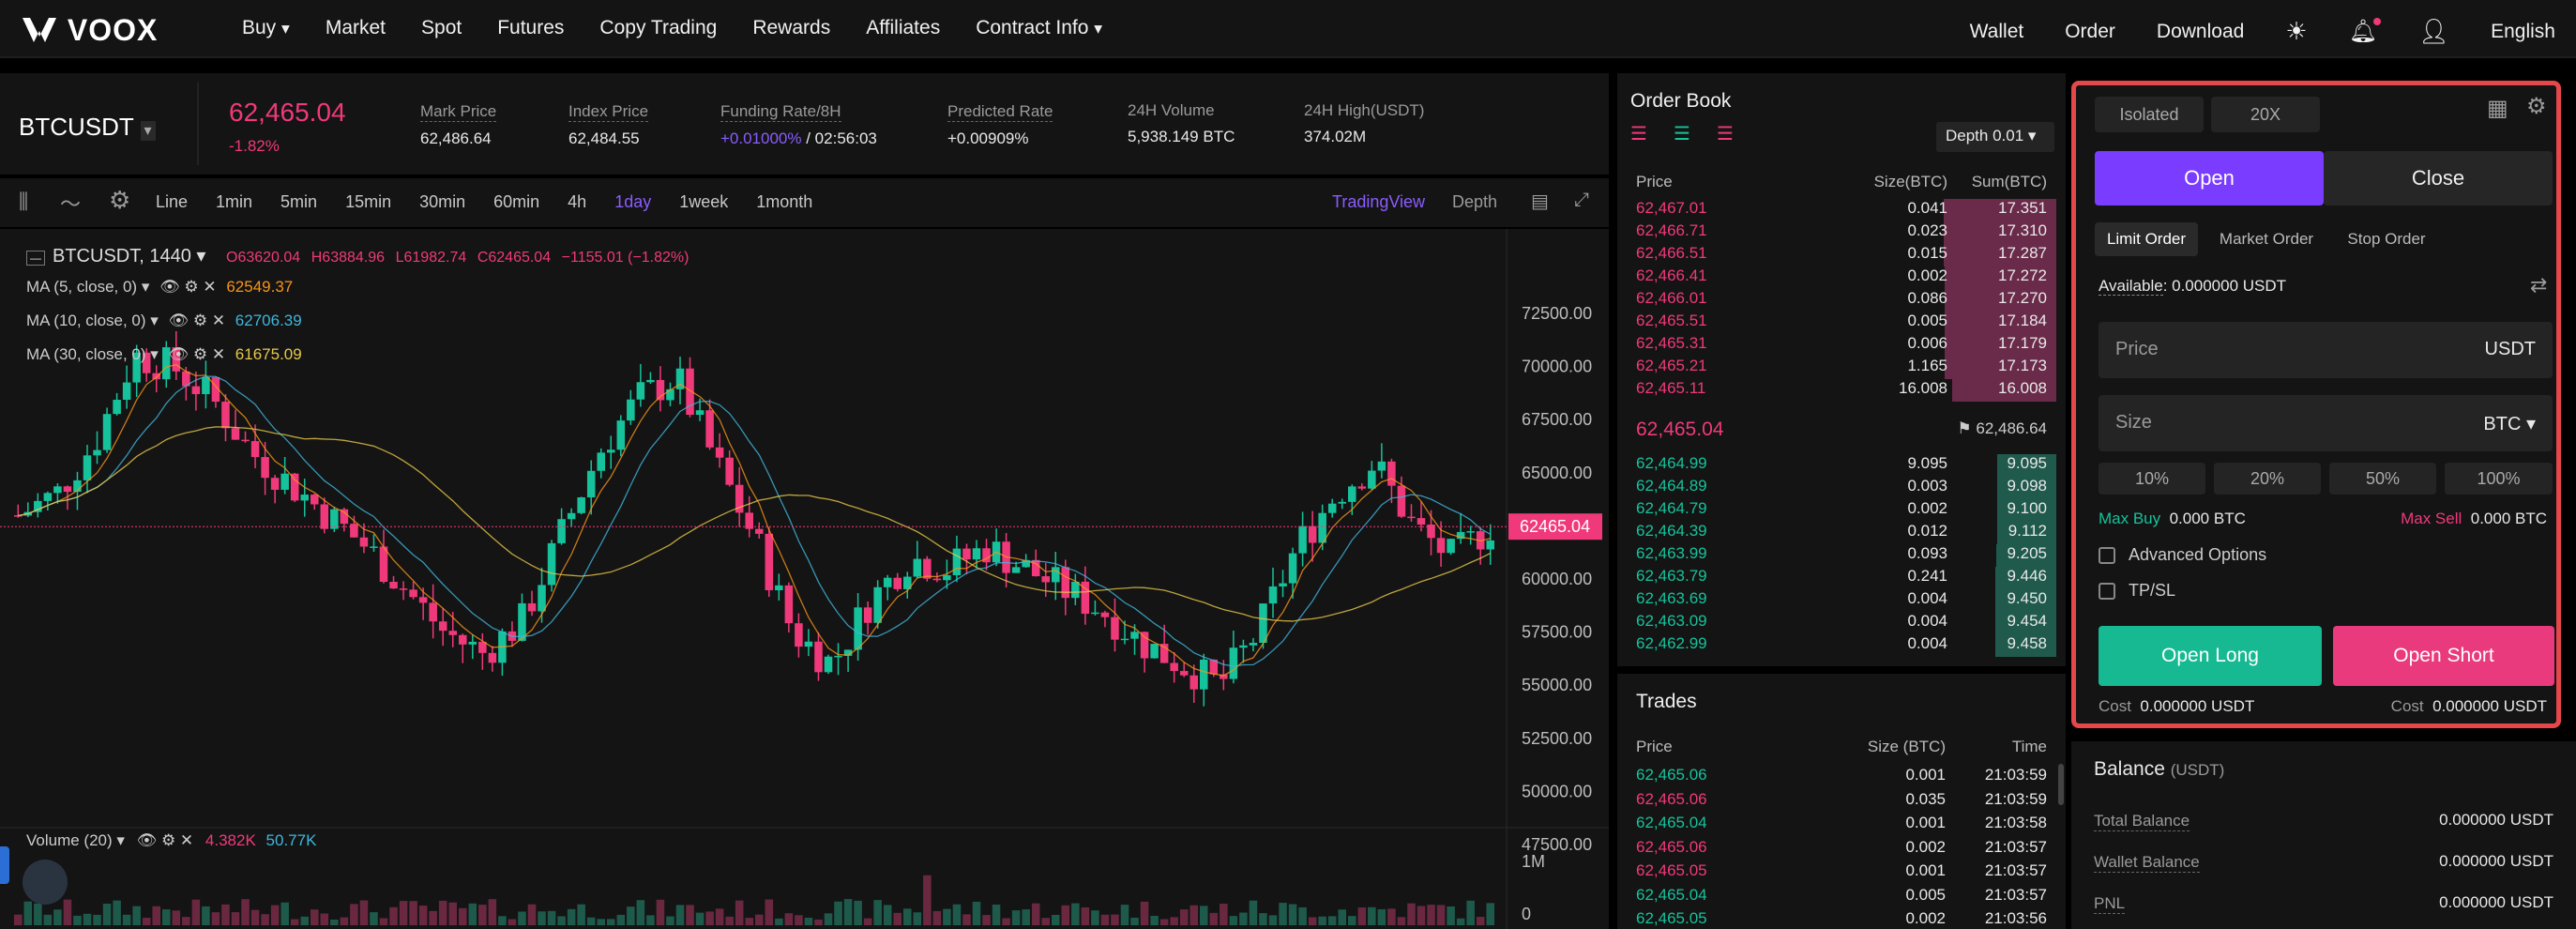  What do you see at coordinates (903, 28) in the screenshot?
I see `nav-affiliates: Affiliates` at bounding box center [903, 28].